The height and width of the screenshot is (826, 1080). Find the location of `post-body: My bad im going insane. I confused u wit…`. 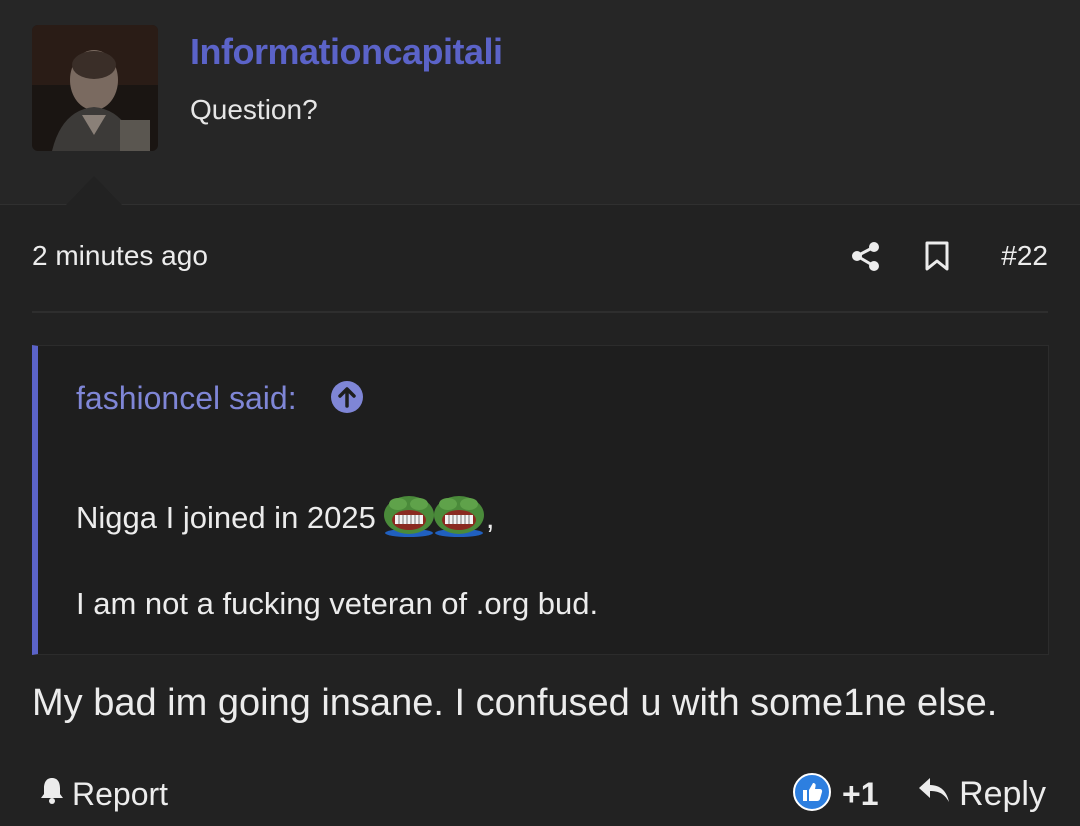

post-body: My bad im going insane. I confused u wit… is located at coordinates (515, 703).